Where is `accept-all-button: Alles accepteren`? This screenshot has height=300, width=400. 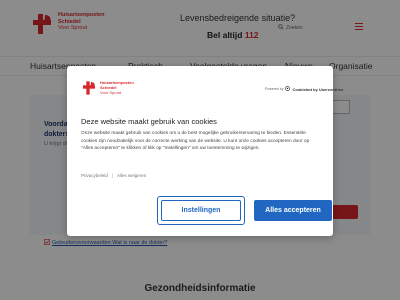
accept-all-button: Alles accepteren is located at coordinates (293, 210).